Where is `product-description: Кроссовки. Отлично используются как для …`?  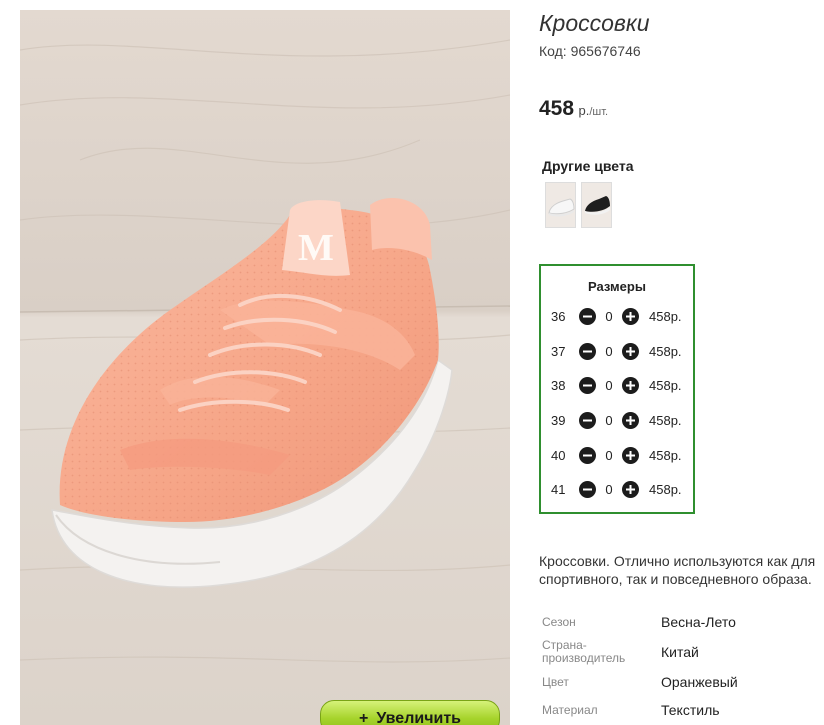
product-description: Кроссовки. Отлично используются как для … is located at coordinates (677, 570).